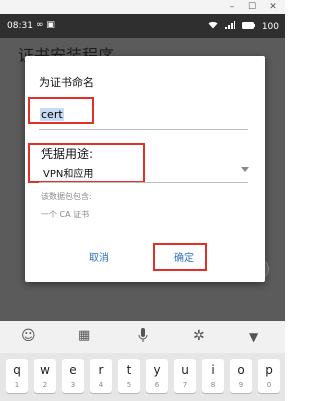  I want to click on credential-use-label: 凭据用途:, so click(67, 154).